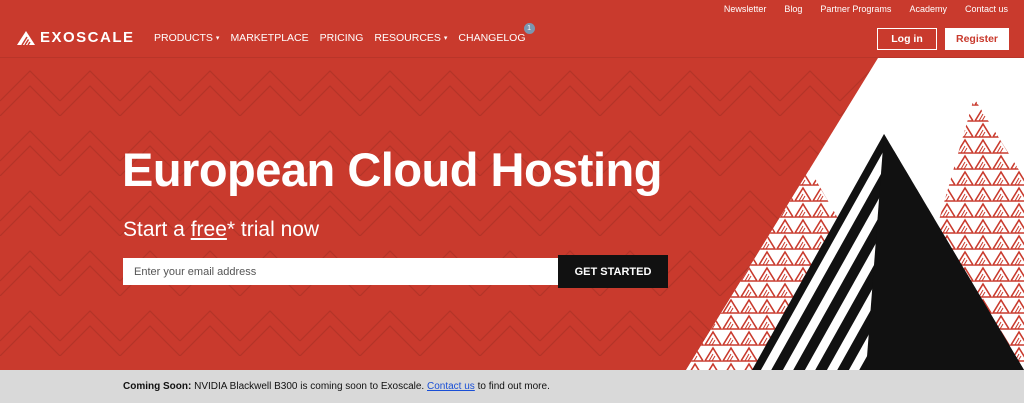 The image size is (1024, 403). Describe the element at coordinates (529, 28) in the screenshot. I see `changelog-count-badge: 1` at that location.